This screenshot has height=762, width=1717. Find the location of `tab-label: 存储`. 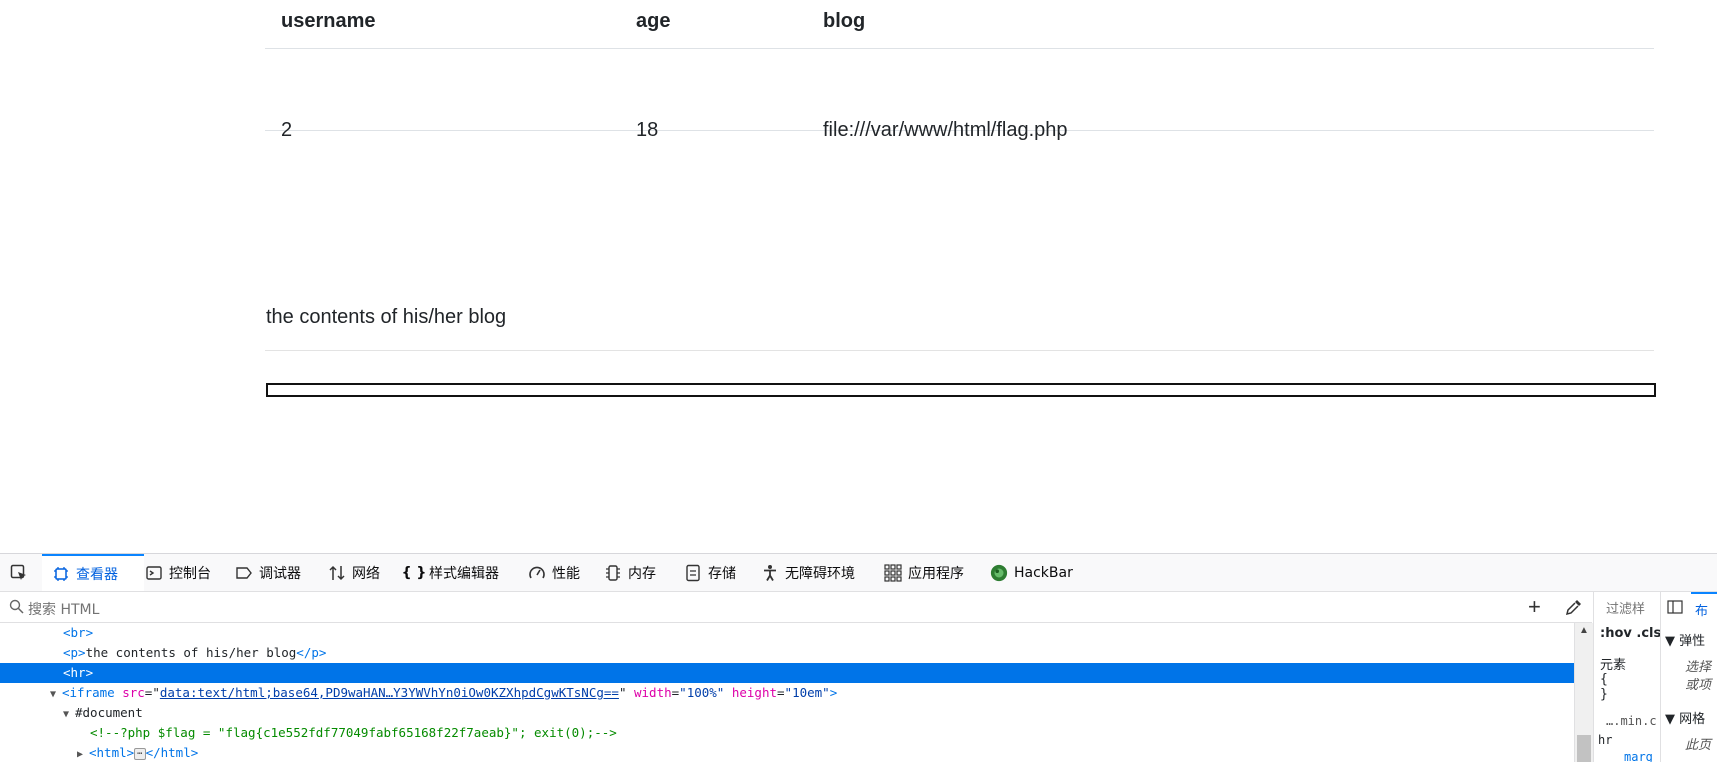

tab-label: 存储 is located at coordinates (722, 573).